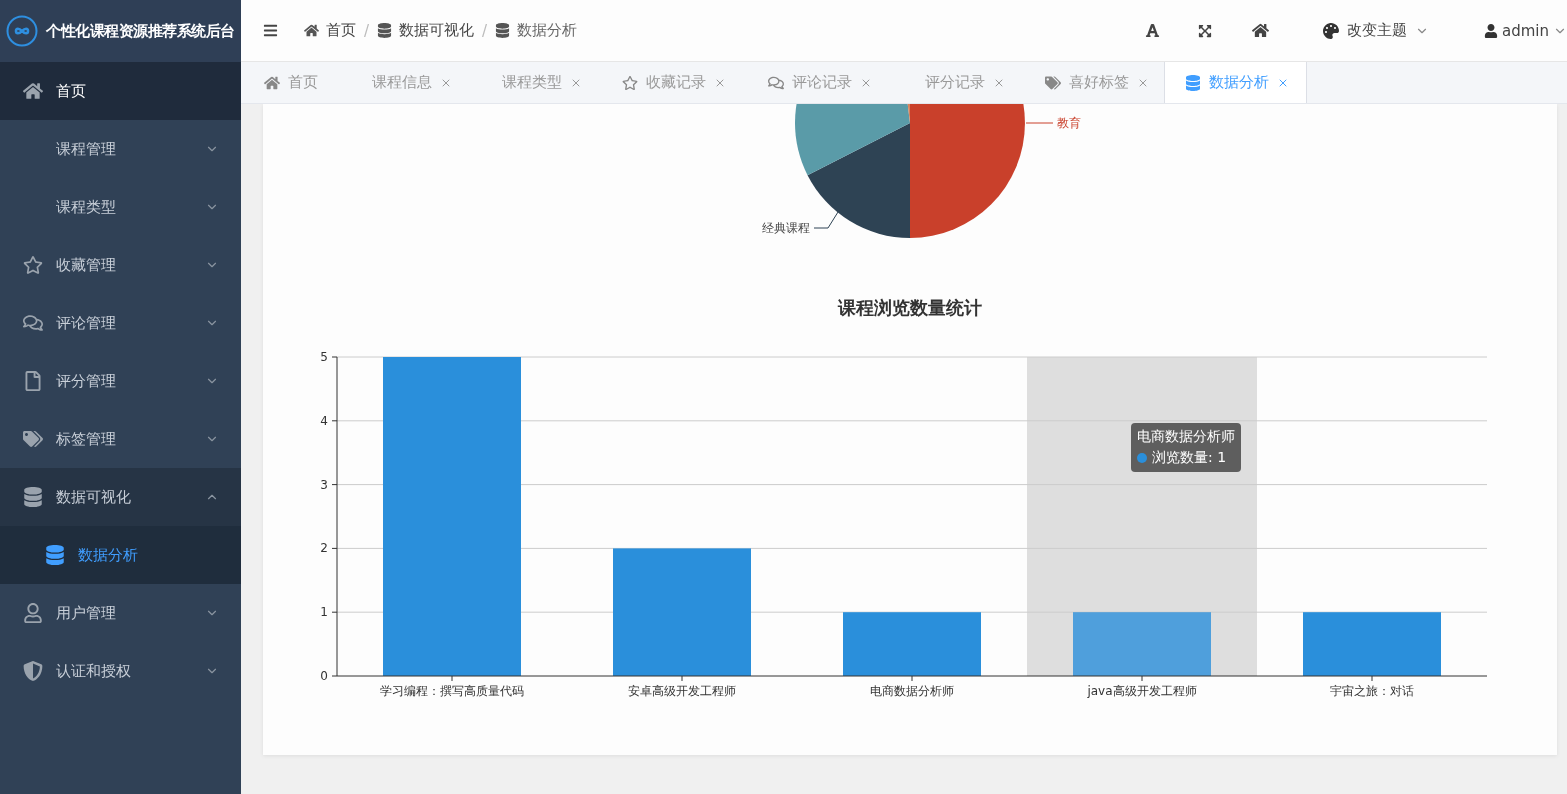 The height and width of the screenshot is (794, 1567). Describe the element at coordinates (1152, 30) in the screenshot. I see `font-size-icon` at that location.